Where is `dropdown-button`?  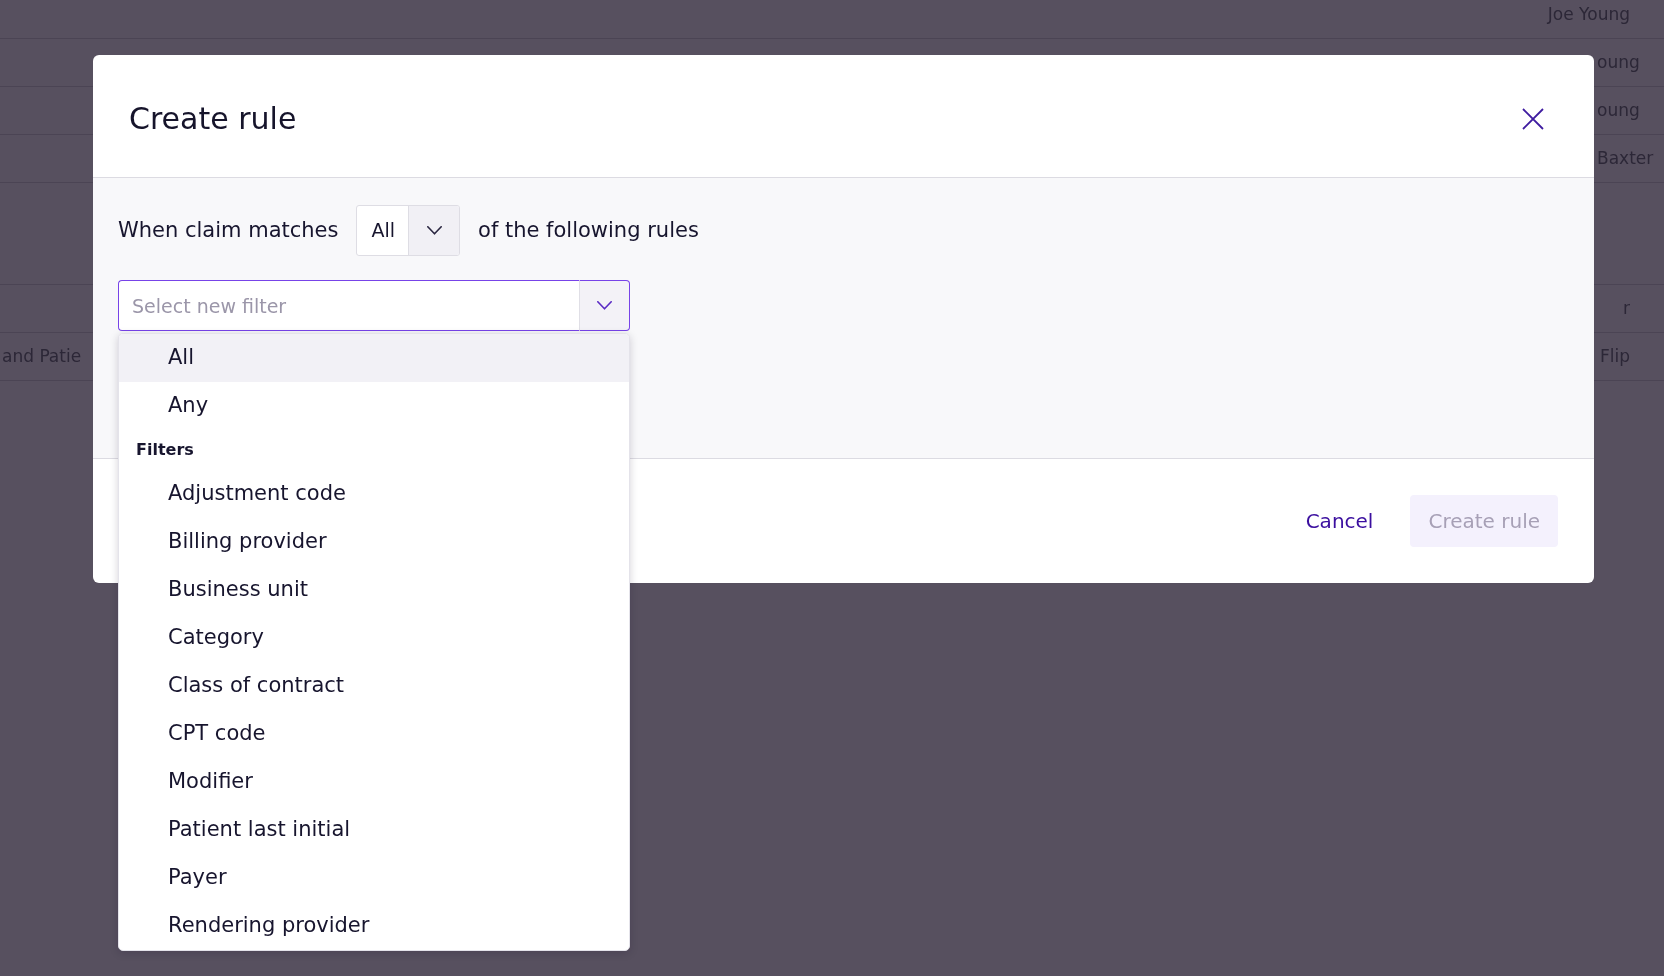
dropdown-button is located at coordinates (604, 305).